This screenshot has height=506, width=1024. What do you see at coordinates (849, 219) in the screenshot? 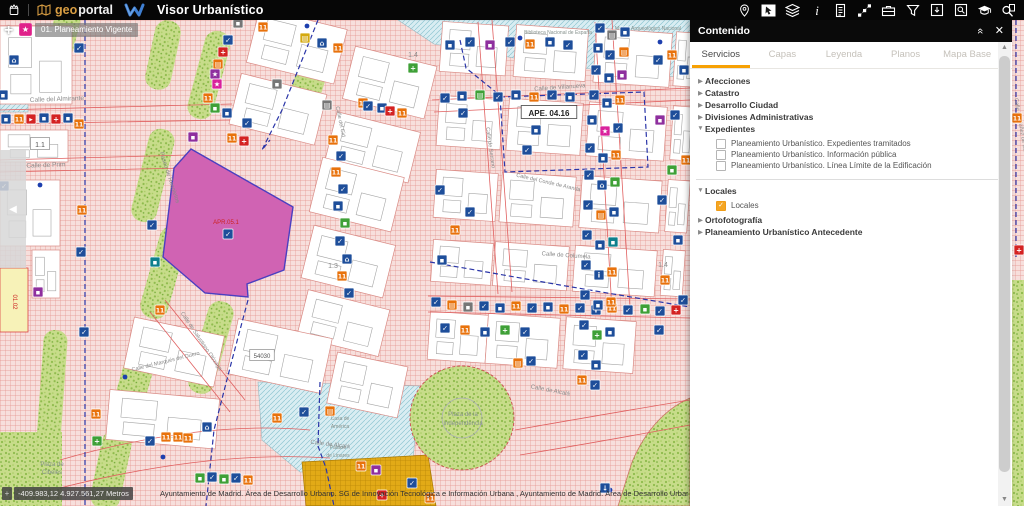
I see `tree-section-ortofotograf-a: ▶ Ortofotografía` at bounding box center [849, 219].